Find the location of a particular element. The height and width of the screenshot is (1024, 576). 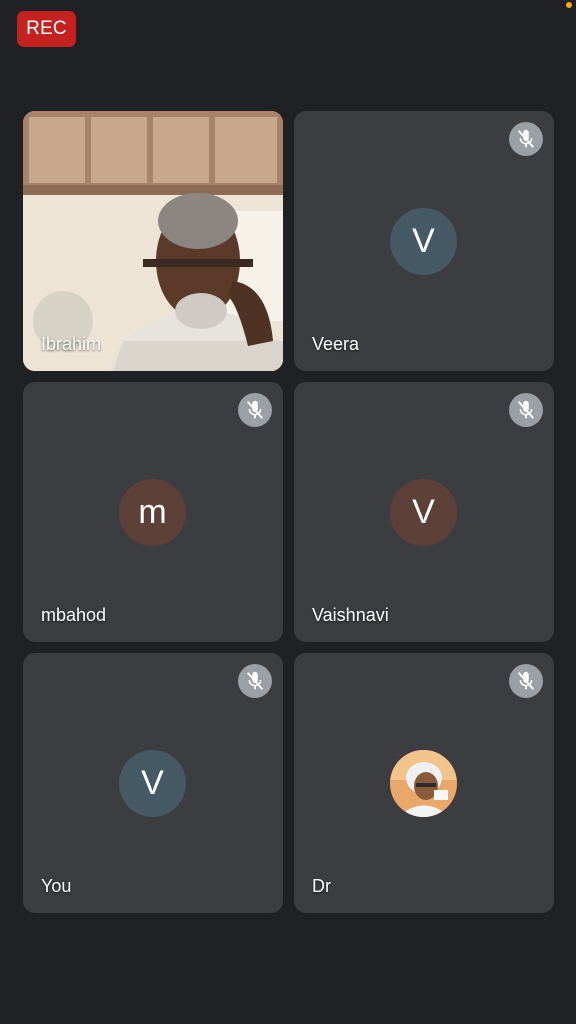

participant-name: Vaishnavi is located at coordinates (350, 615).